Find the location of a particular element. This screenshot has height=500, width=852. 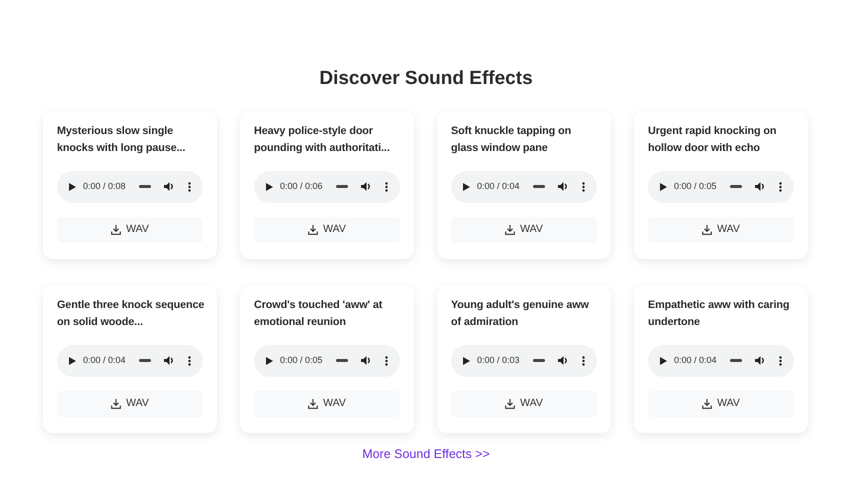

page-heading: Discover Sound Effects is located at coordinates (426, 79).